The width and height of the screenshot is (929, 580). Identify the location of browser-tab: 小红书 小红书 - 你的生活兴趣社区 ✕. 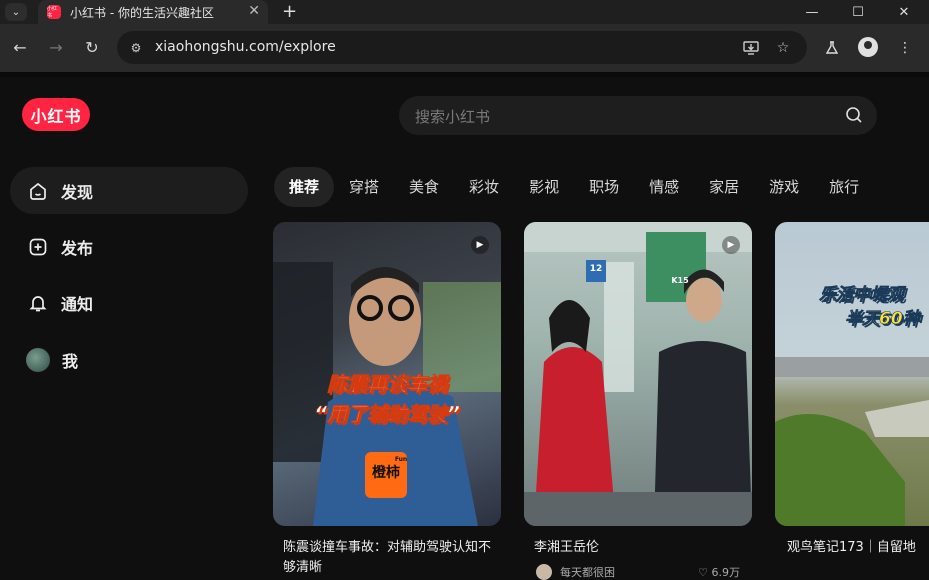
(153, 12).